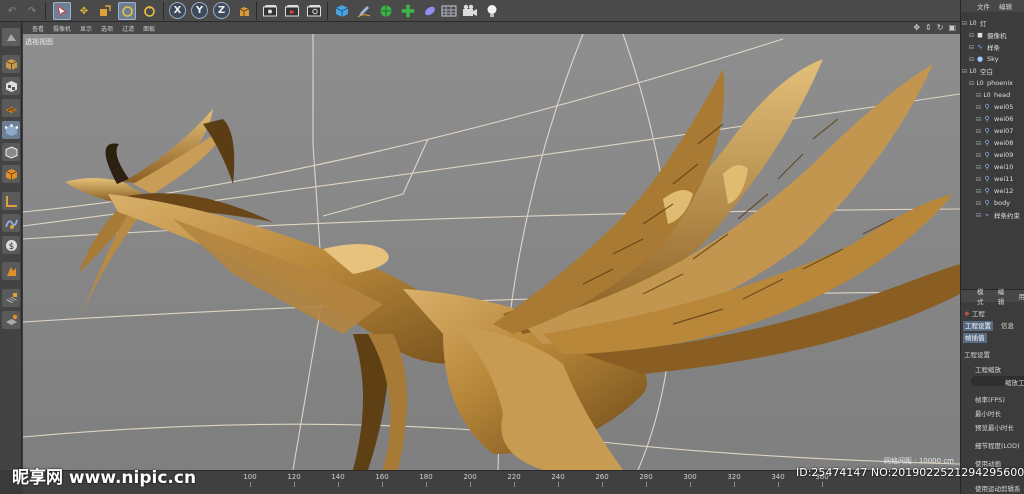 Image resolution: width=1024 pixels, height=494 pixels. What do you see at coordinates (314, 11) in the screenshot?
I see `edit-render-settings-icon` at bounding box center [314, 11].